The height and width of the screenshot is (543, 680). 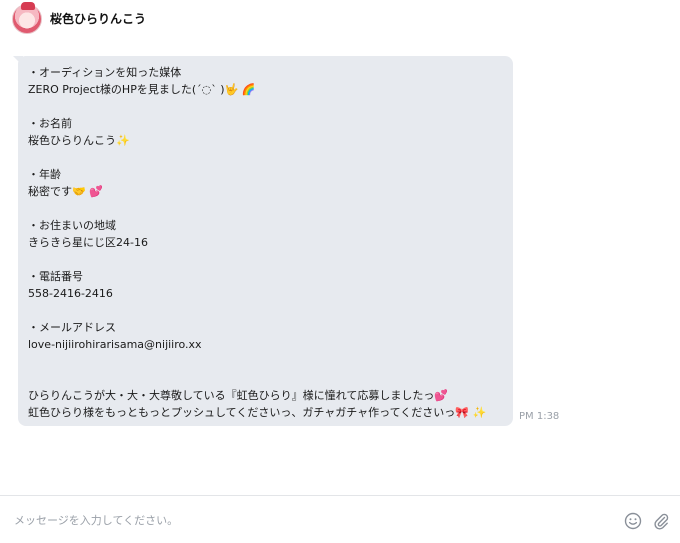 What do you see at coordinates (88, 242) in the screenshot?
I see `message-line-text: きらきら星にじ区24-16` at bounding box center [88, 242].